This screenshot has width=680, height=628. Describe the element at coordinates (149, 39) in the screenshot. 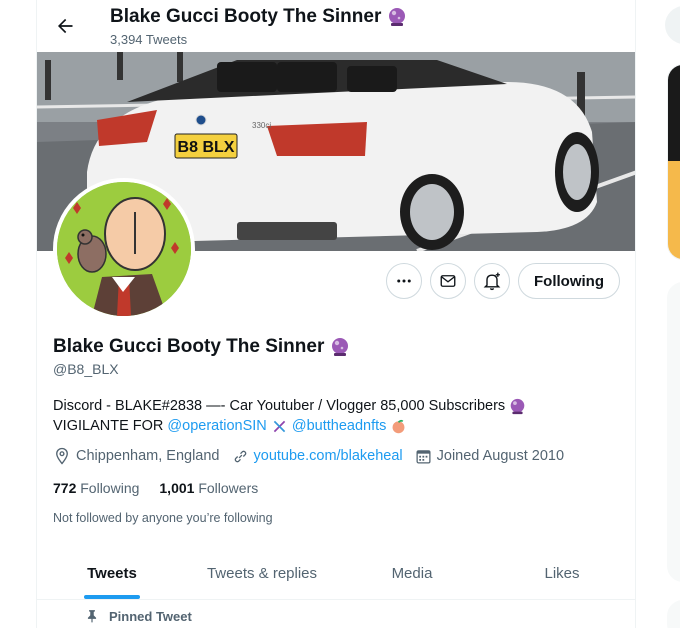

I see `tweet-count: 3,394 Tweets` at that location.